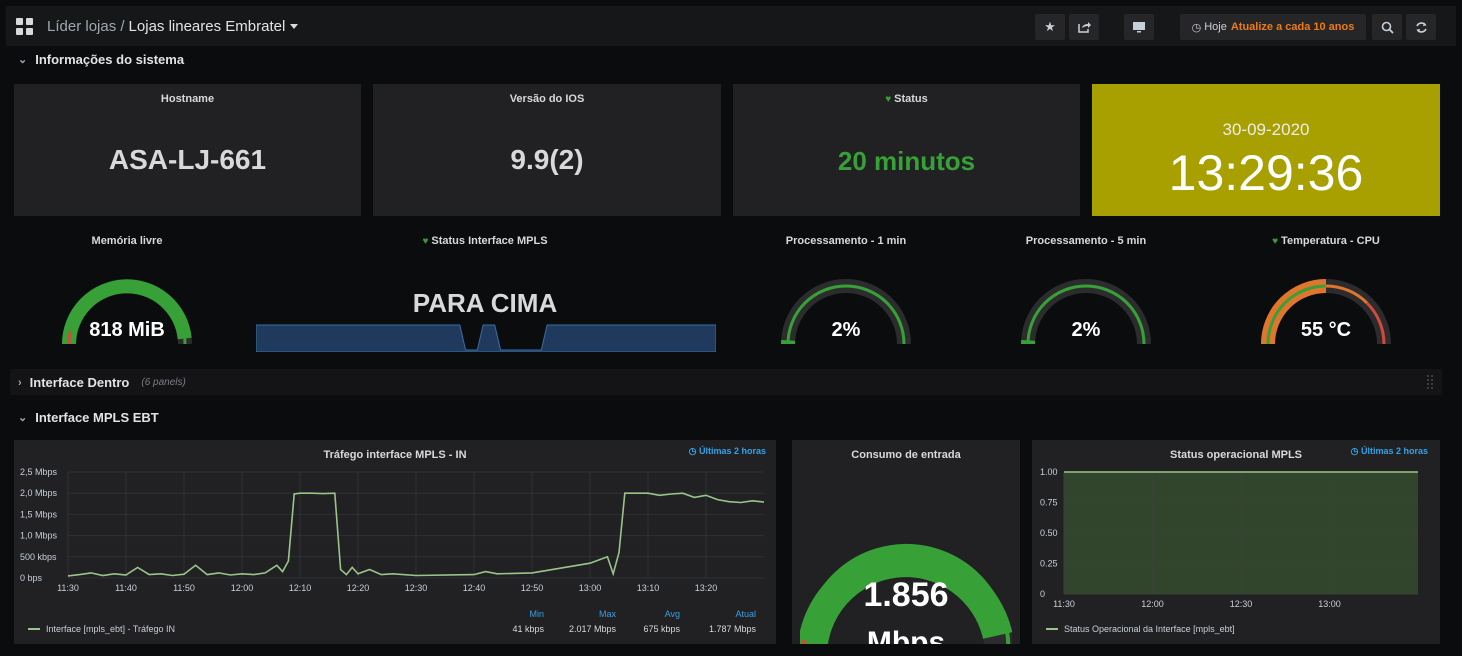 The image size is (1462, 656). Describe the element at coordinates (592, 629) in the screenshot. I see `stat-max: 2.017 Mbps` at that location.